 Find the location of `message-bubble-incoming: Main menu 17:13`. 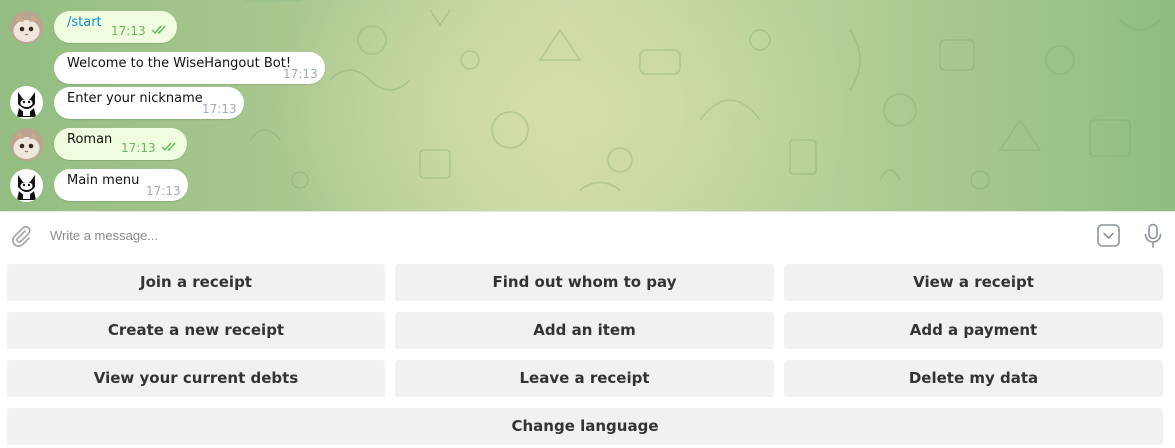

message-bubble-incoming: Main menu 17:13 is located at coordinates (121, 185).